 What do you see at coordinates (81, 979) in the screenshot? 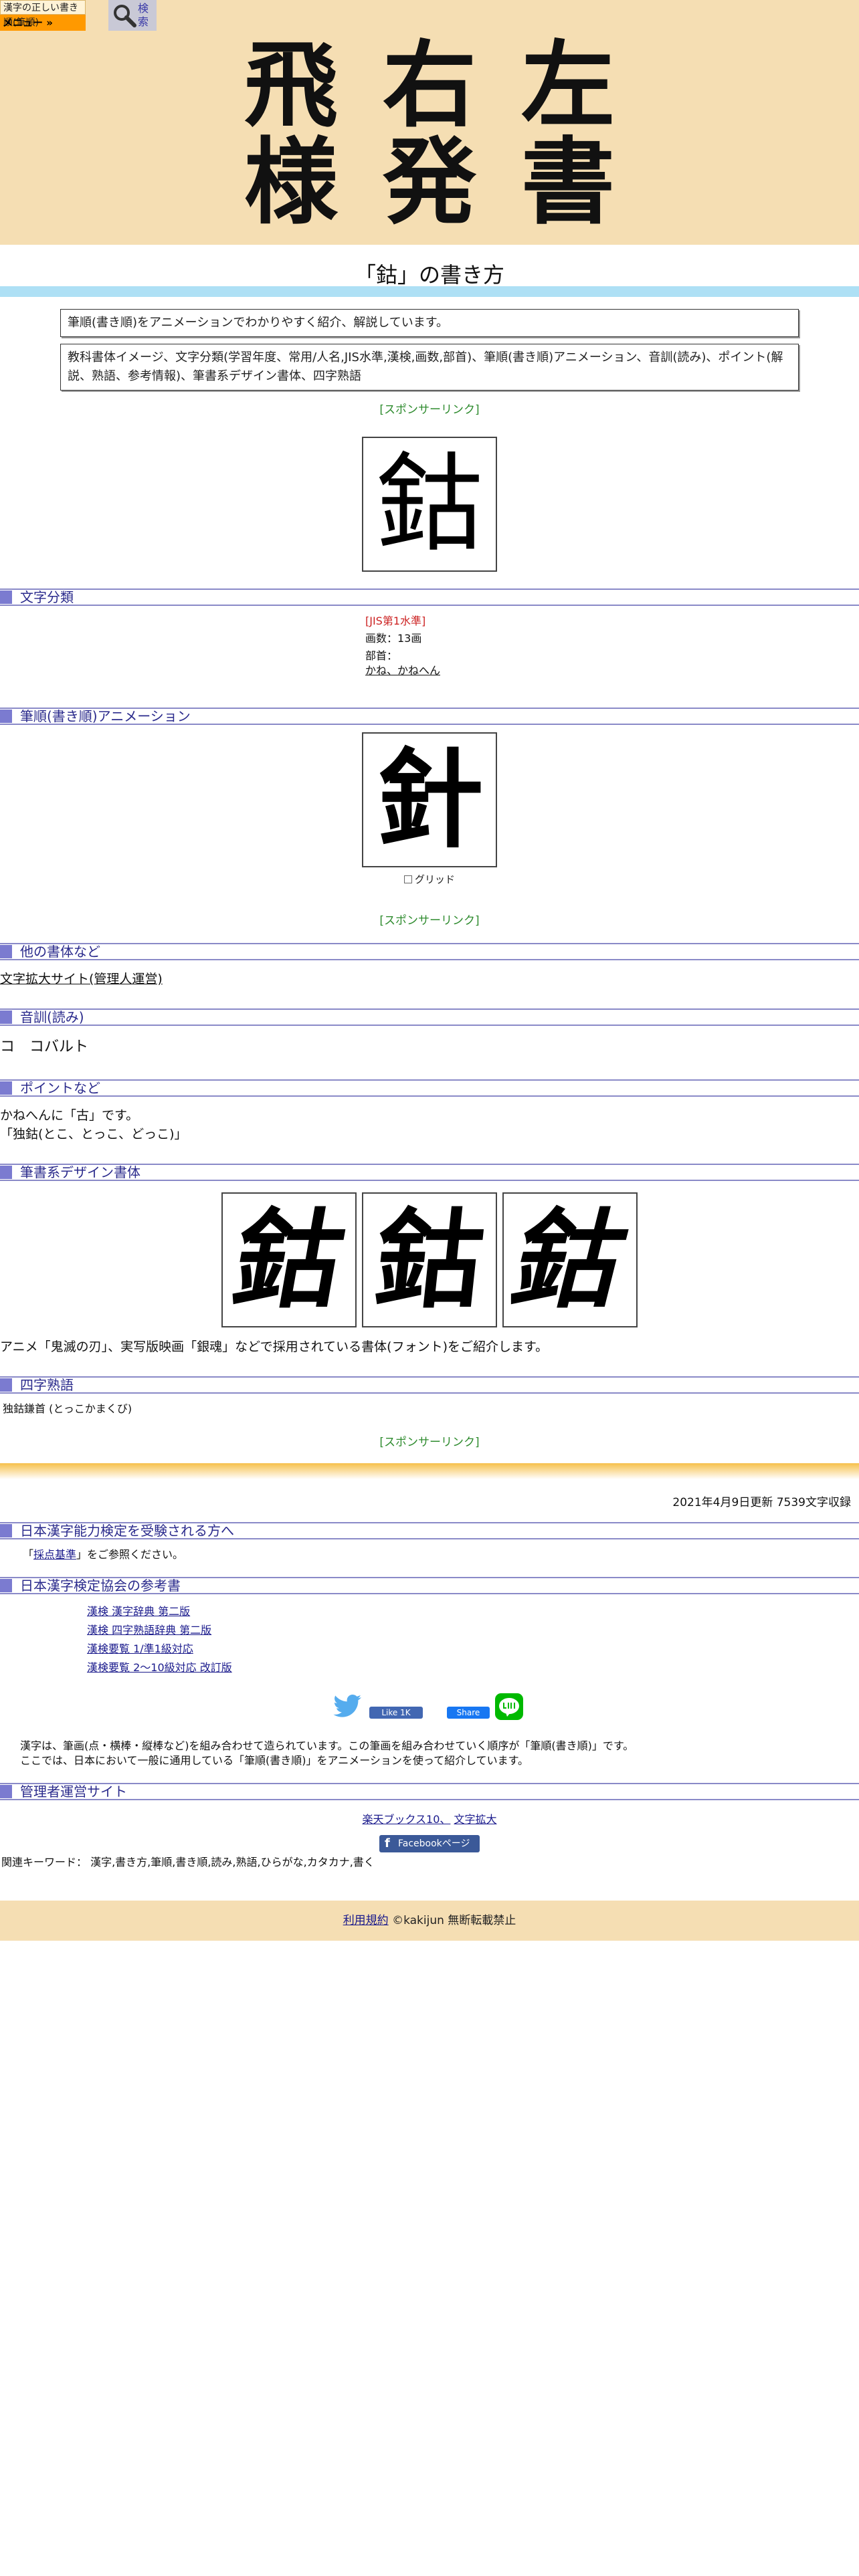
I see `zoom-site-link: 文字拡大サイト(管理人運営)` at bounding box center [81, 979].